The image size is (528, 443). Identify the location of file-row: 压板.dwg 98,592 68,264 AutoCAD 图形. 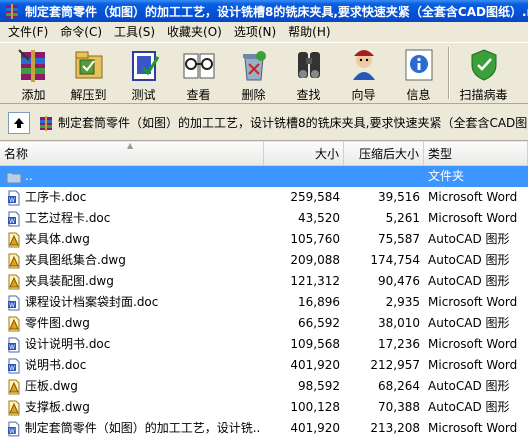
(264, 386).